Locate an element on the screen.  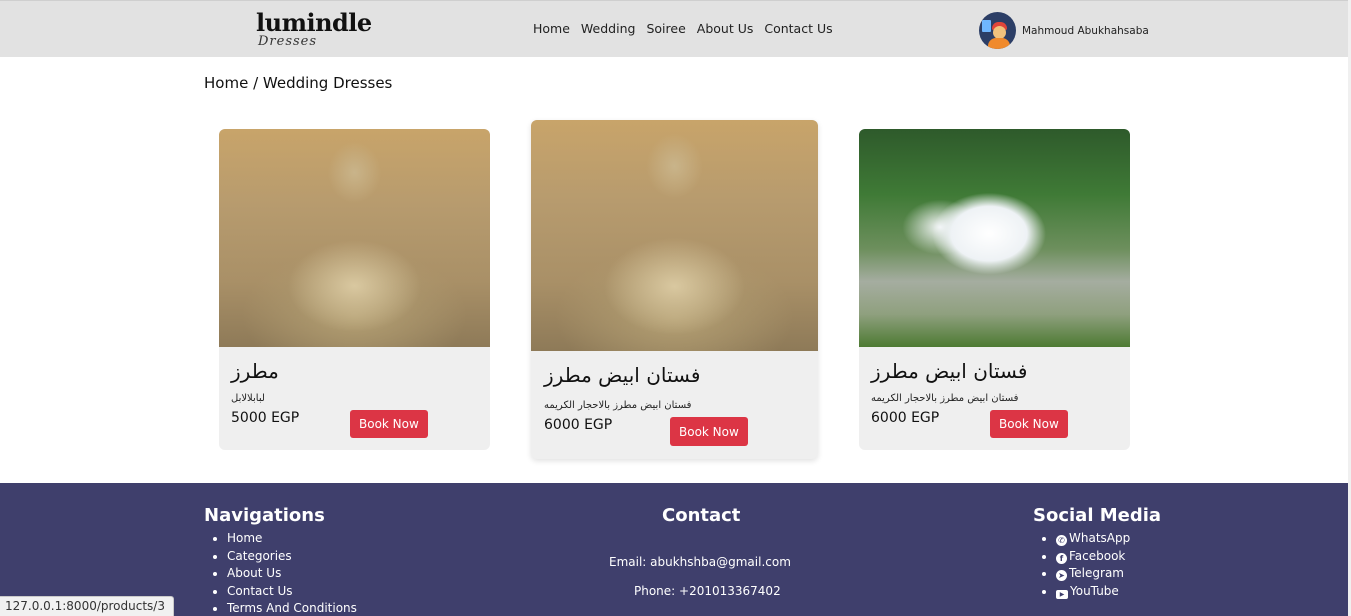
product-title: مطرز is located at coordinates (255, 371).